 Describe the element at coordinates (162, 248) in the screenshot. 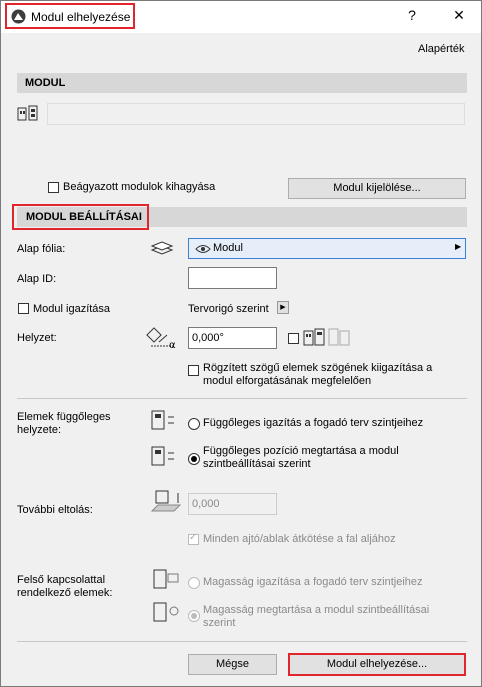

I see `layers-icon` at that location.